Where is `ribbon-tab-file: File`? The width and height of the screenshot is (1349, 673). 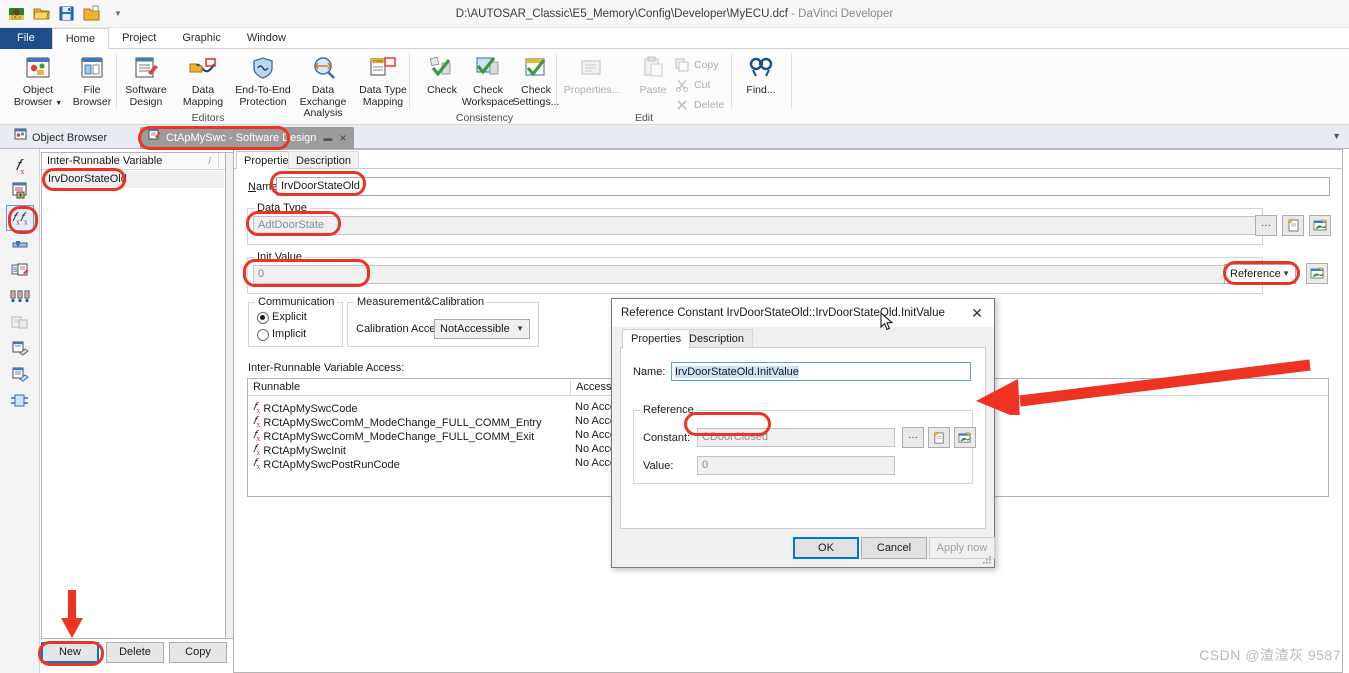 ribbon-tab-file: File is located at coordinates (26, 38).